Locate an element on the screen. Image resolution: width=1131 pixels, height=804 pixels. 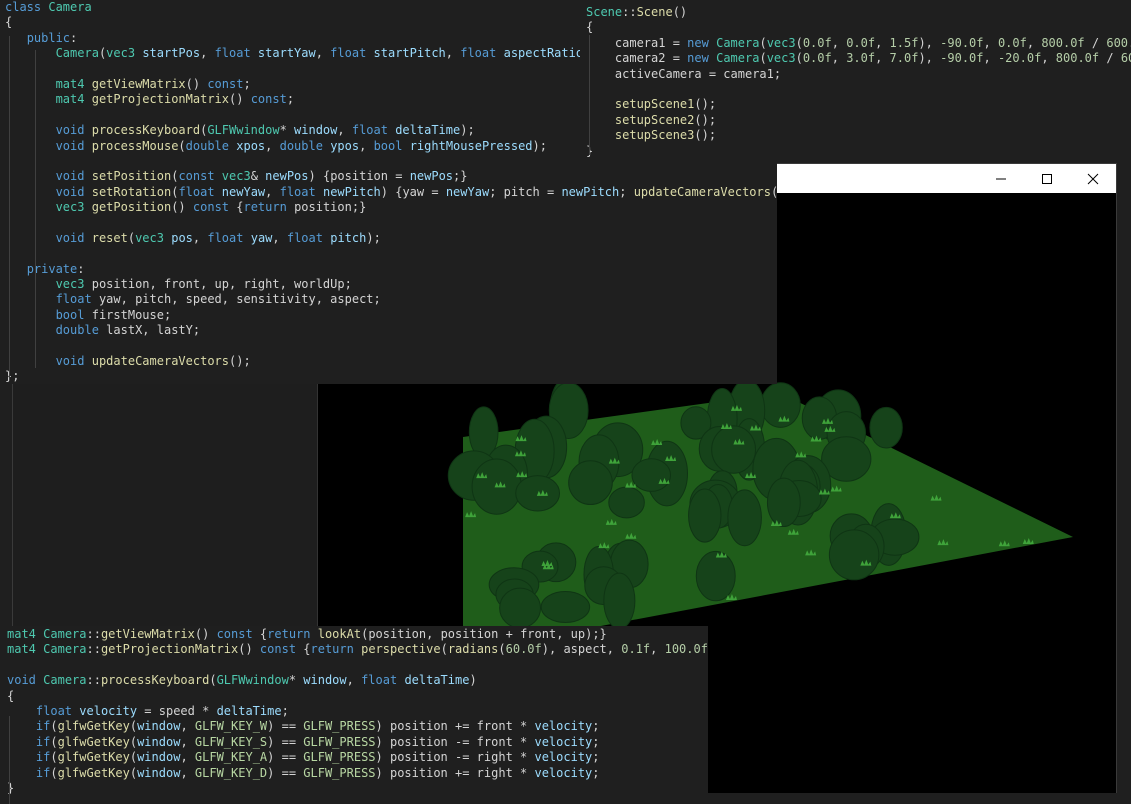
code-token: firstMouse is located at coordinates (127, 314).